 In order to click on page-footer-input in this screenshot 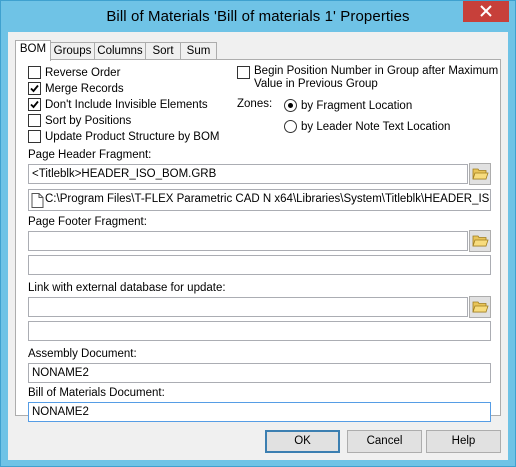, I will do `click(248, 241)`.